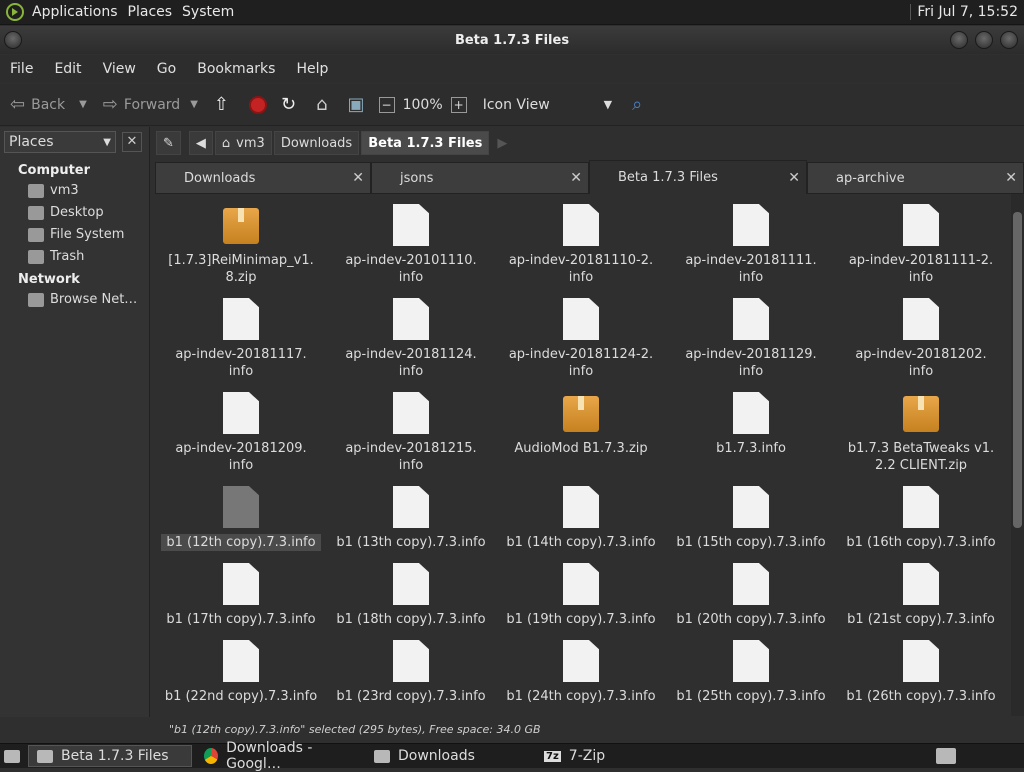  What do you see at coordinates (581, 678) in the screenshot?
I see `file-item: b1 (24th copy).7.3.info` at bounding box center [581, 678].